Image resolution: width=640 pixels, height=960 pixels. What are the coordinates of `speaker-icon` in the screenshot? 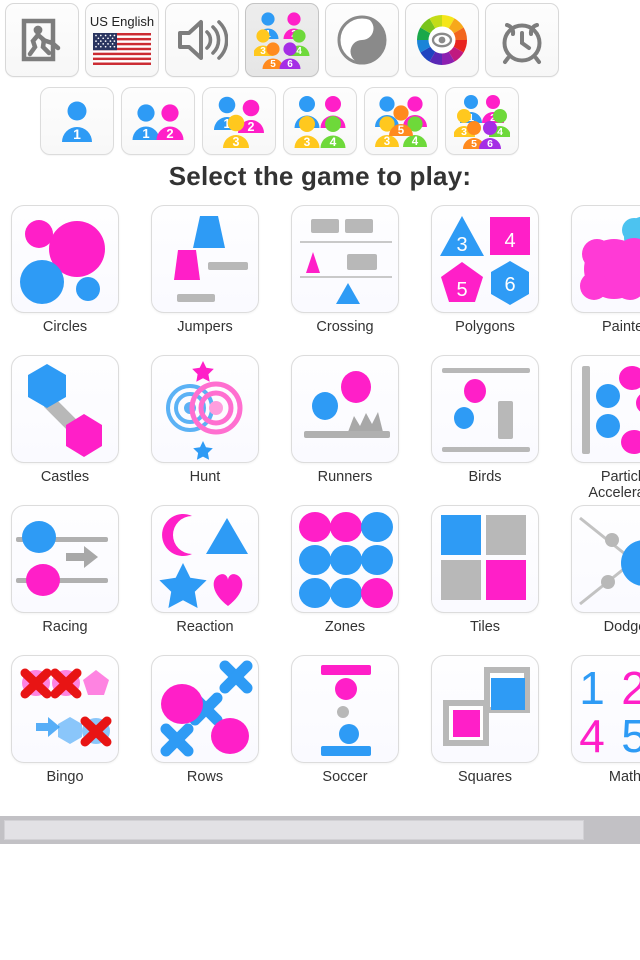 It's located at (203, 40).